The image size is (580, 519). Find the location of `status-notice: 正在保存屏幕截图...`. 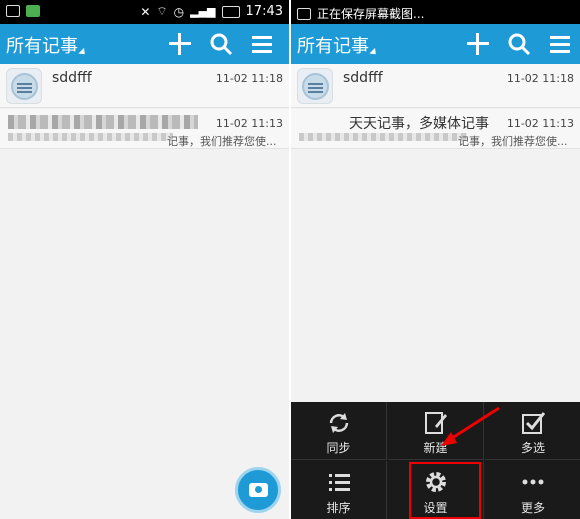

status-notice: 正在保存屏幕截图... is located at coordinates (371, 14).